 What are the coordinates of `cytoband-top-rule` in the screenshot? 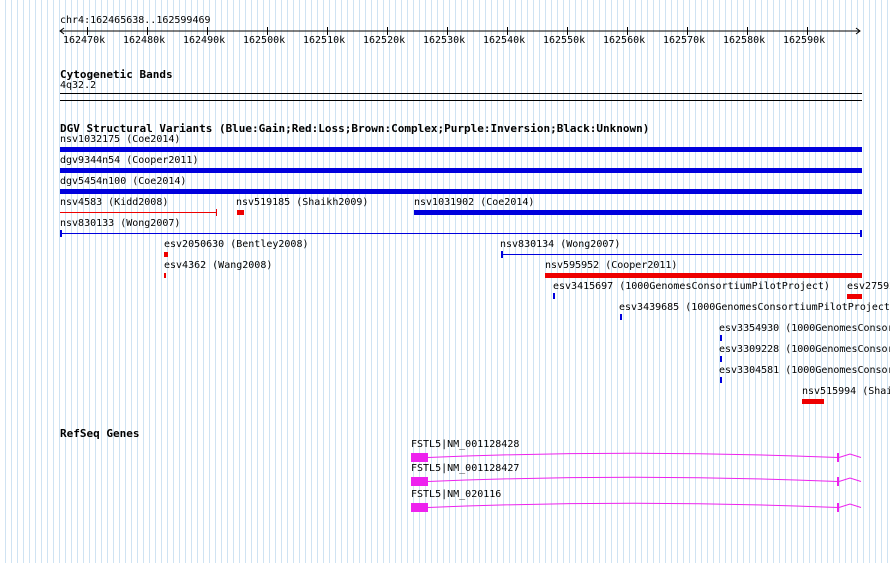 It's located at (461, 93).